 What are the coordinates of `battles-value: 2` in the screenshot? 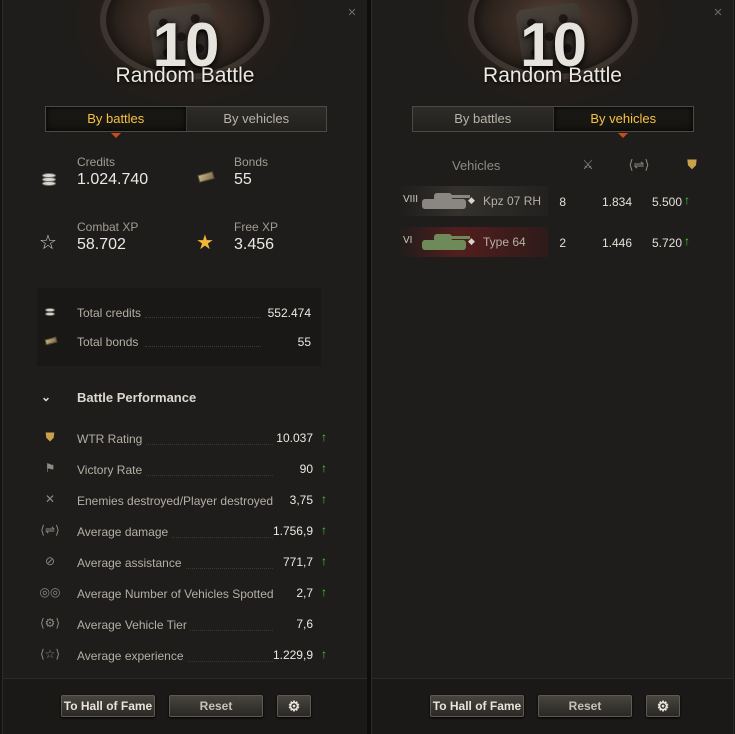 It's located at (562, 243).